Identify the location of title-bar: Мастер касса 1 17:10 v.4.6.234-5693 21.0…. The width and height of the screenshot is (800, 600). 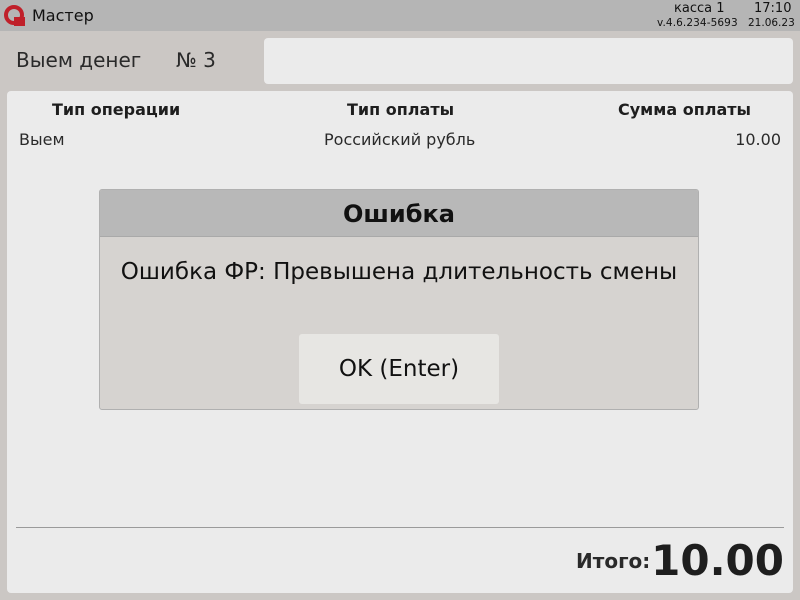
(400, 15).